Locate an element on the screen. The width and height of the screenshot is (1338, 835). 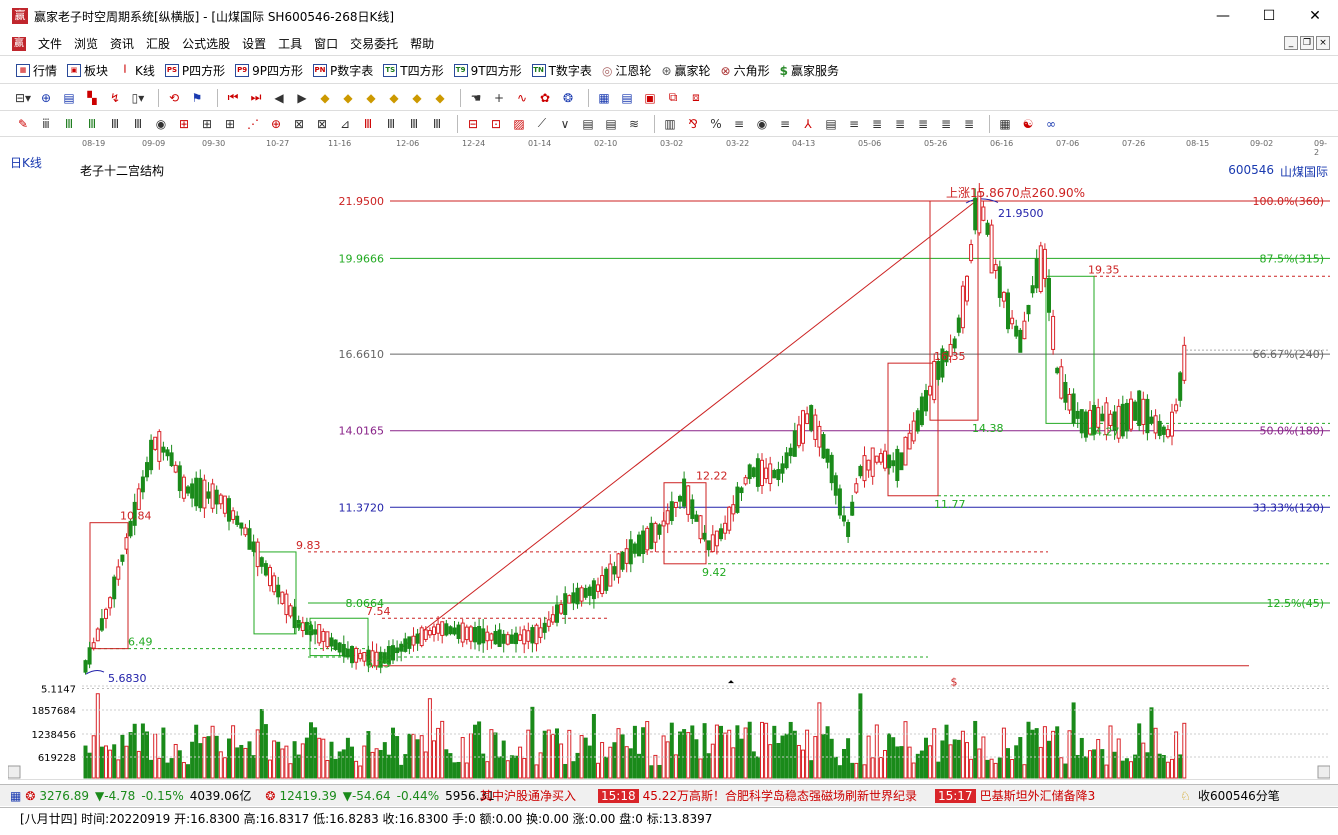
toolbar-winner-wheel-button: ⊛ 赢家轮 is located at coordinates (685, 70).